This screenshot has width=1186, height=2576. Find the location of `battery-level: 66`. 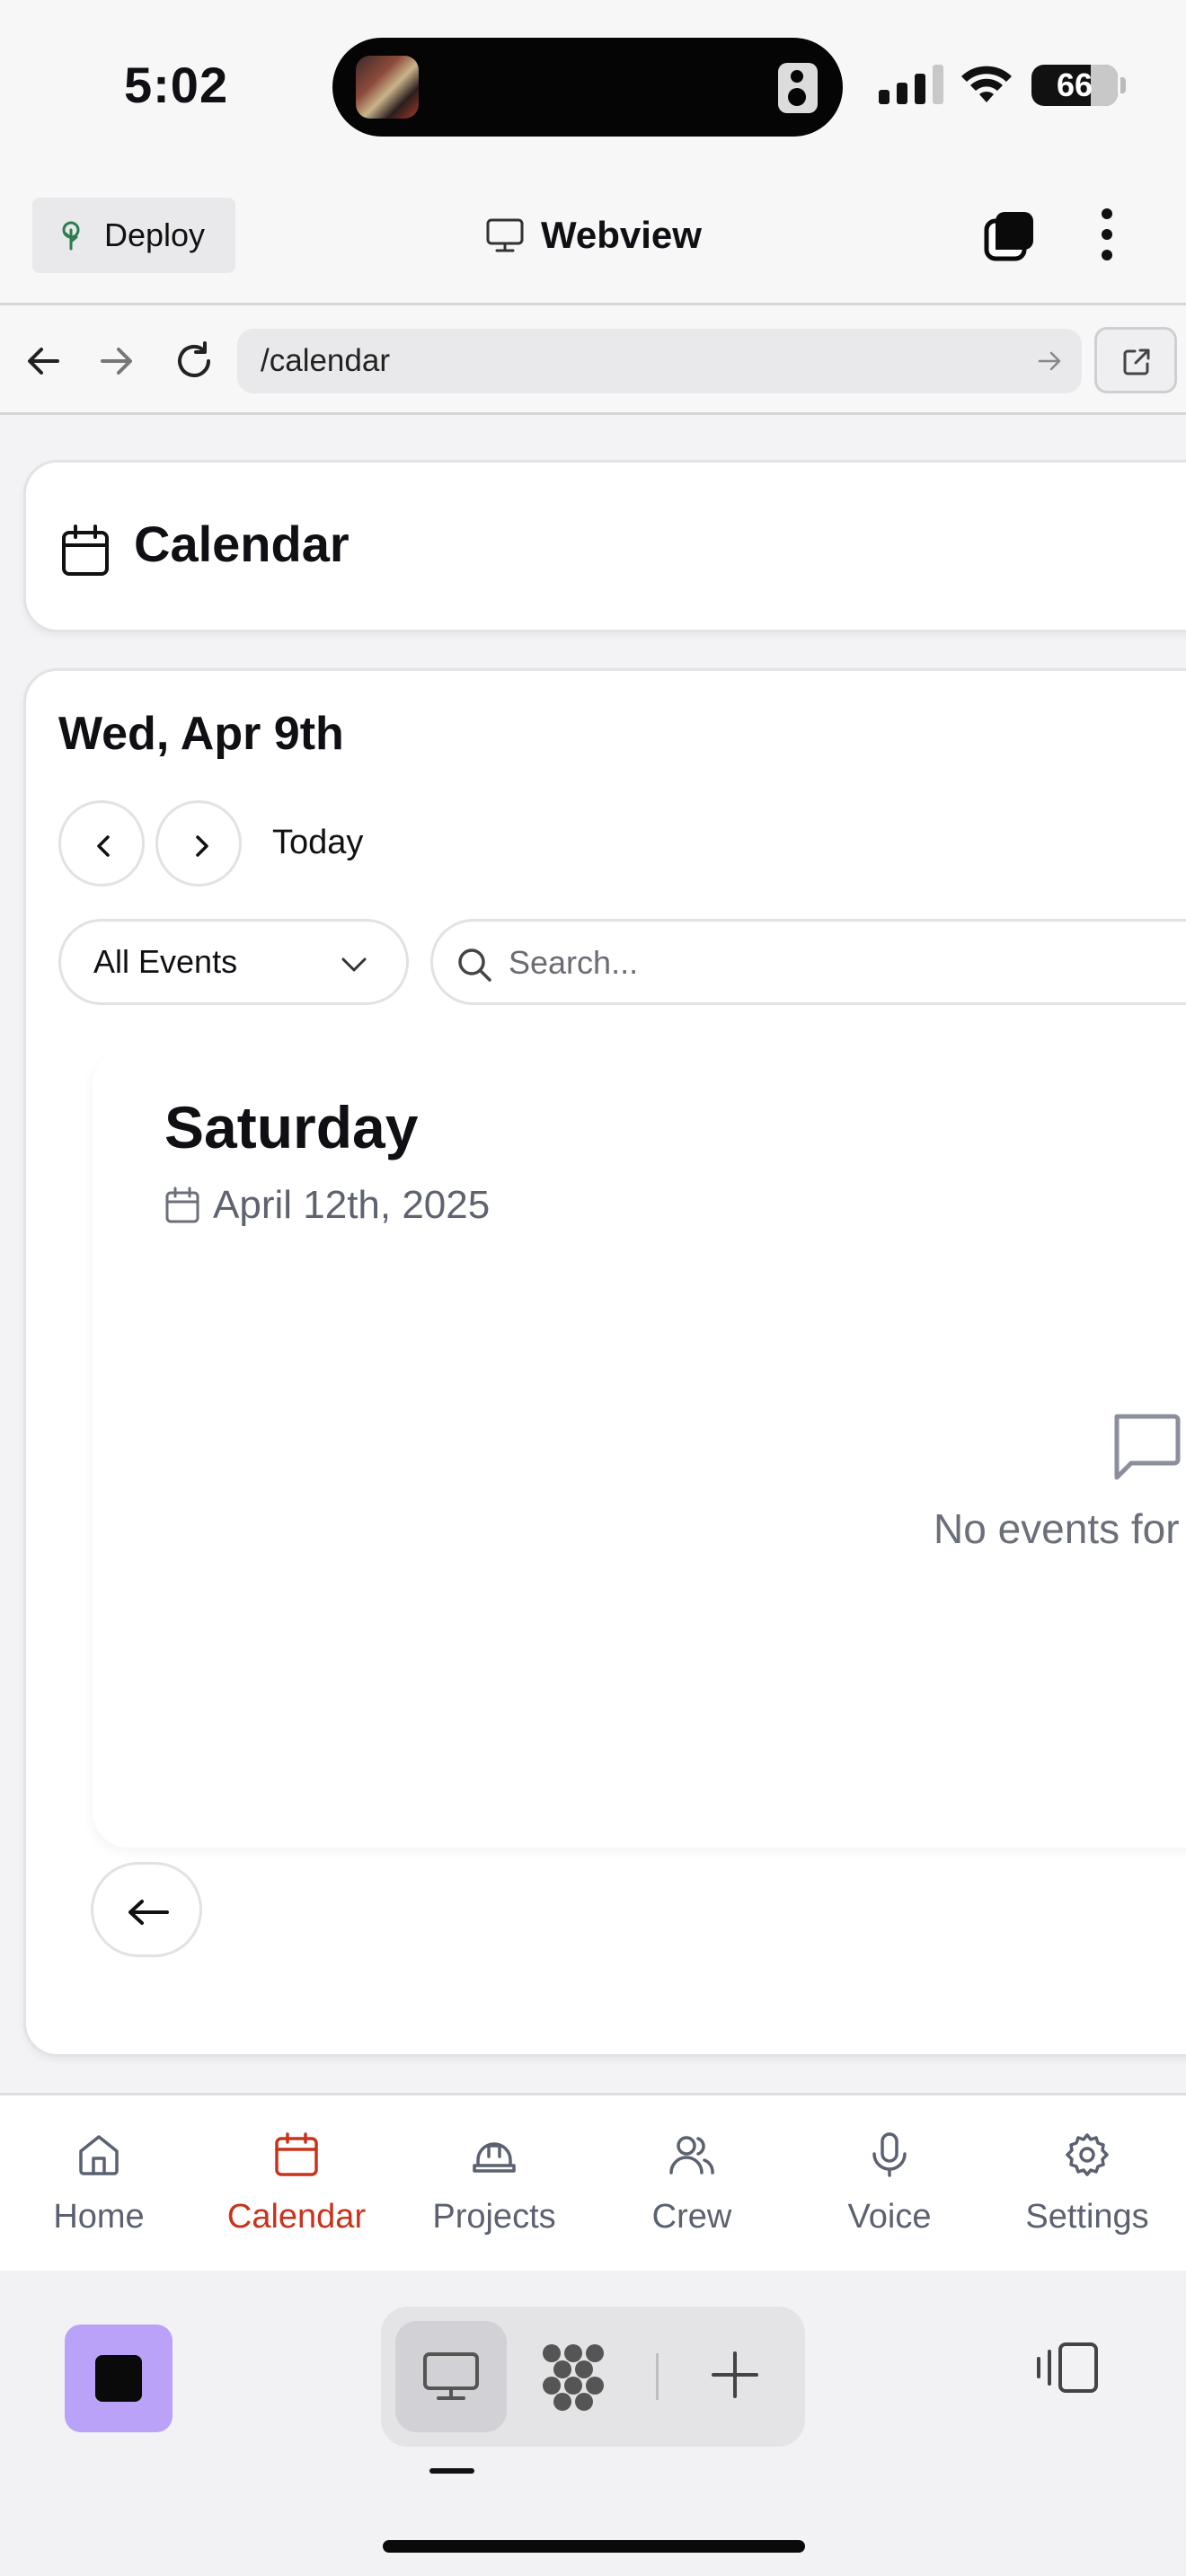

battery-level: 66 is located at coordinates (1074, 84).